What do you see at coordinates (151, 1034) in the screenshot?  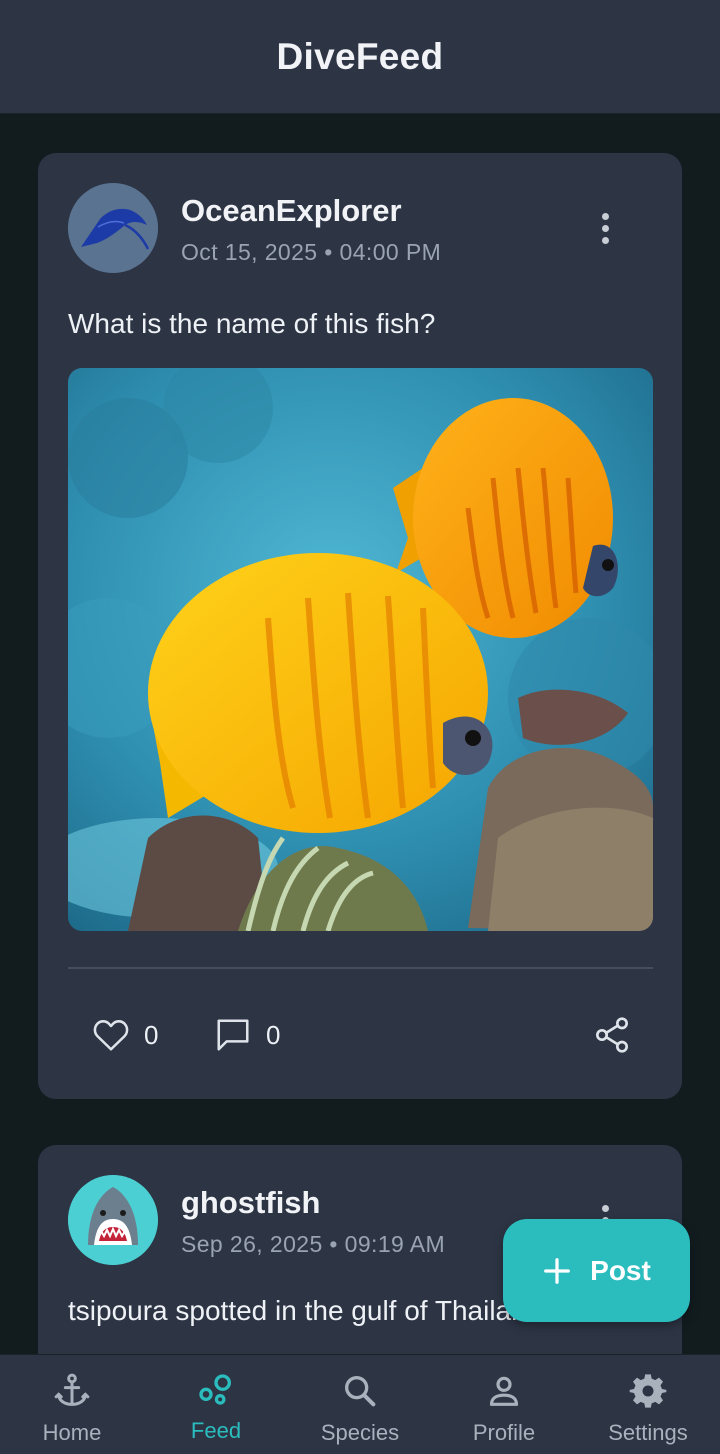 I see `like-count: 0` at bounding box center [151, 1034].